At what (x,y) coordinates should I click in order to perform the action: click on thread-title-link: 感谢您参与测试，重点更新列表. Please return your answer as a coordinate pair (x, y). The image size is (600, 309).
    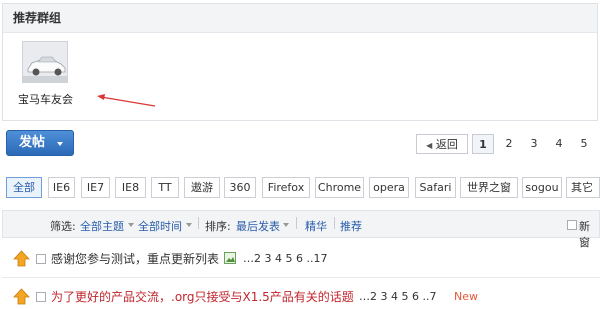
    Looking at the image, I should click on (135, 258).